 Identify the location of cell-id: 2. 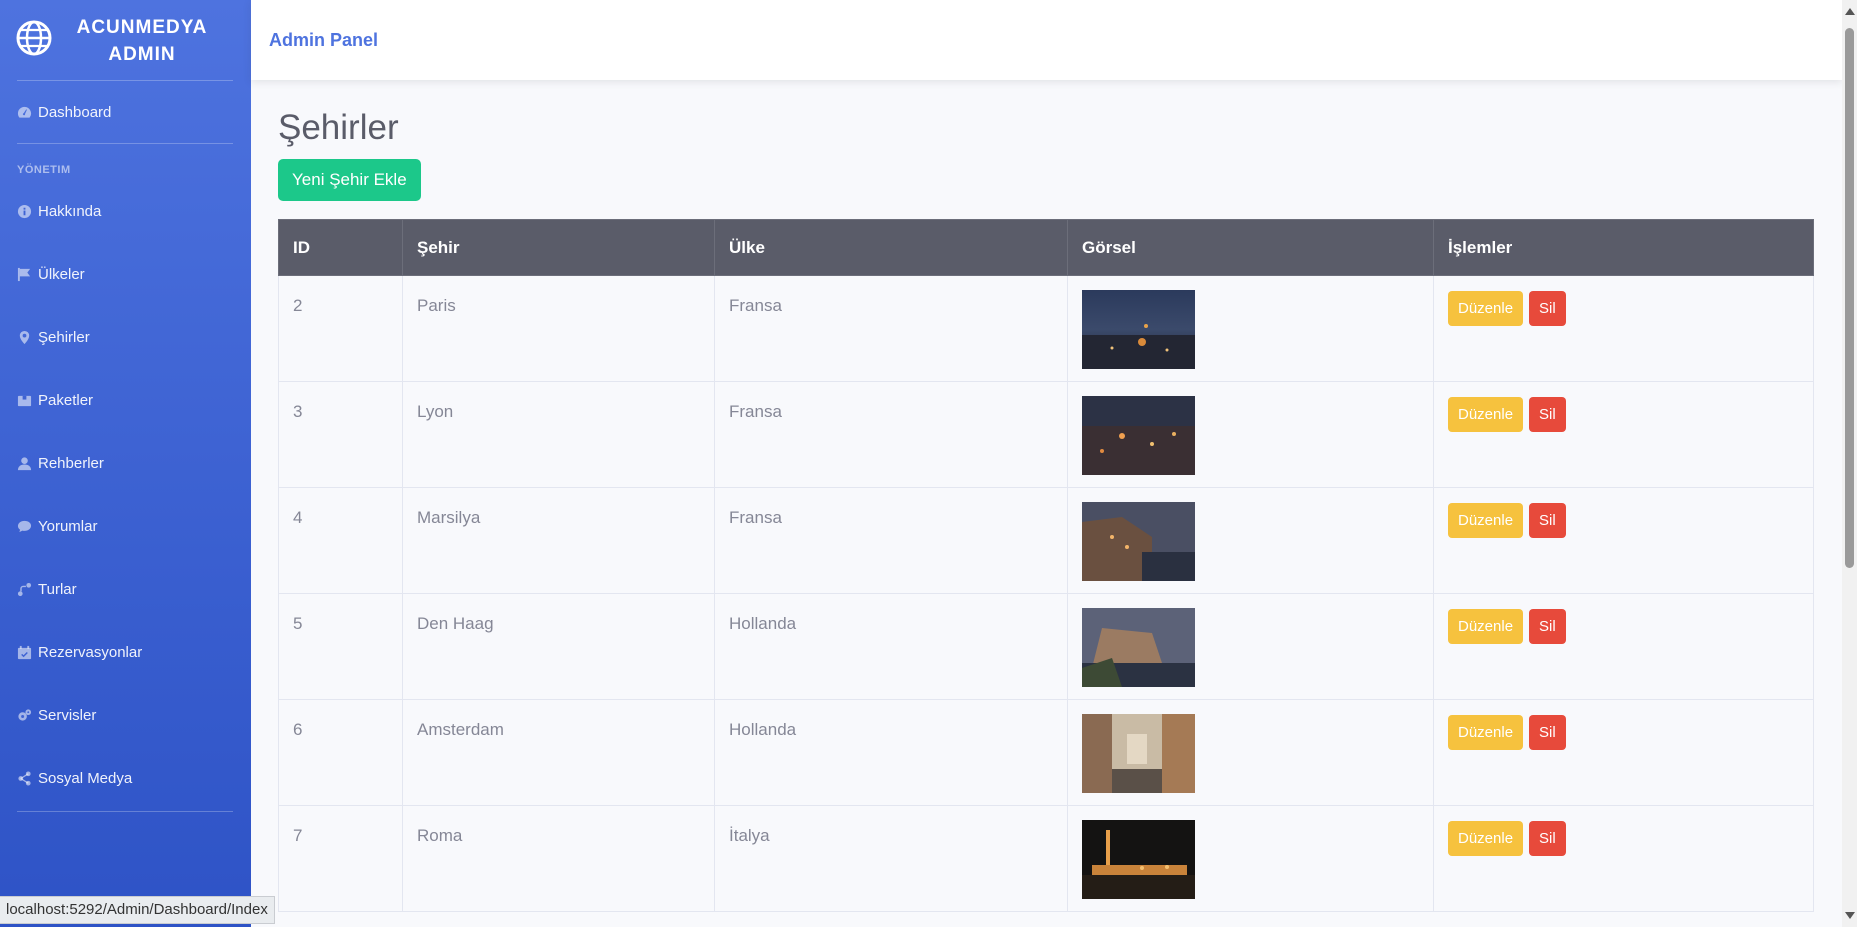
(340, 328).